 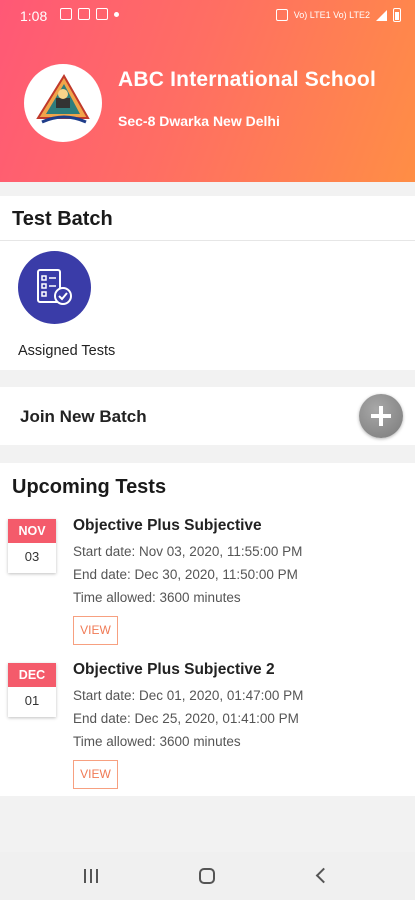 I want to click on battery-icon, so click(x=397, y=15).